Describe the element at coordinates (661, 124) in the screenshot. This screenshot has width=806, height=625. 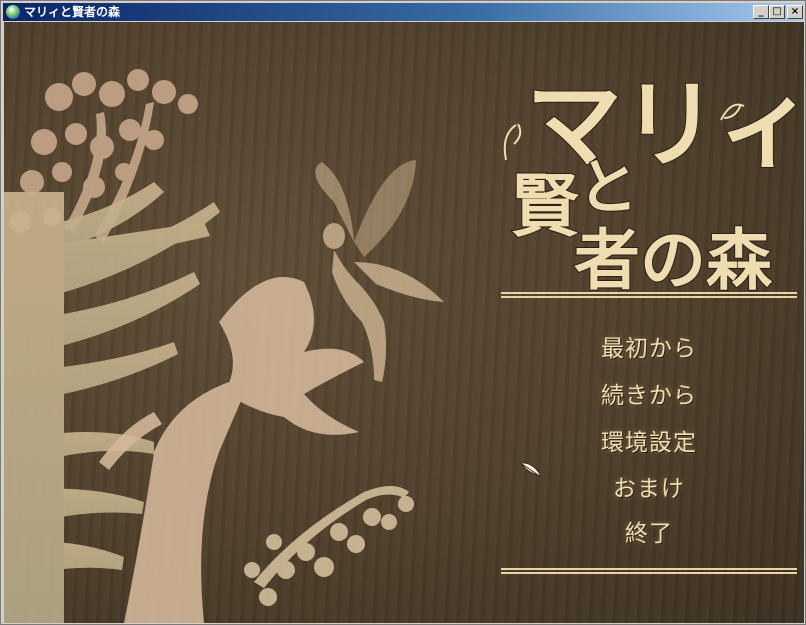
I see `logo-title-line1: マリィ` at that location.